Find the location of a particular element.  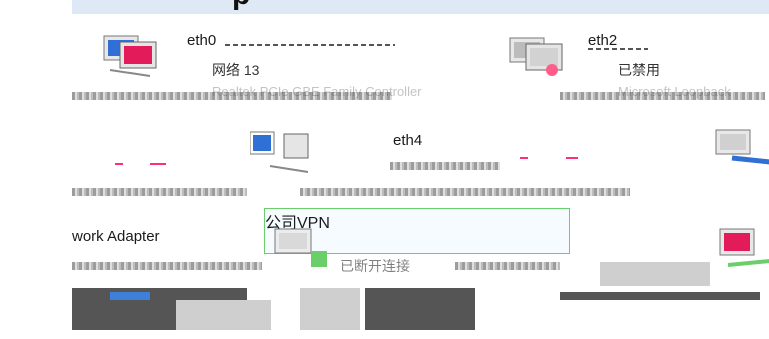

connection-status: 已禁用 is located at coordinates (639, 70).